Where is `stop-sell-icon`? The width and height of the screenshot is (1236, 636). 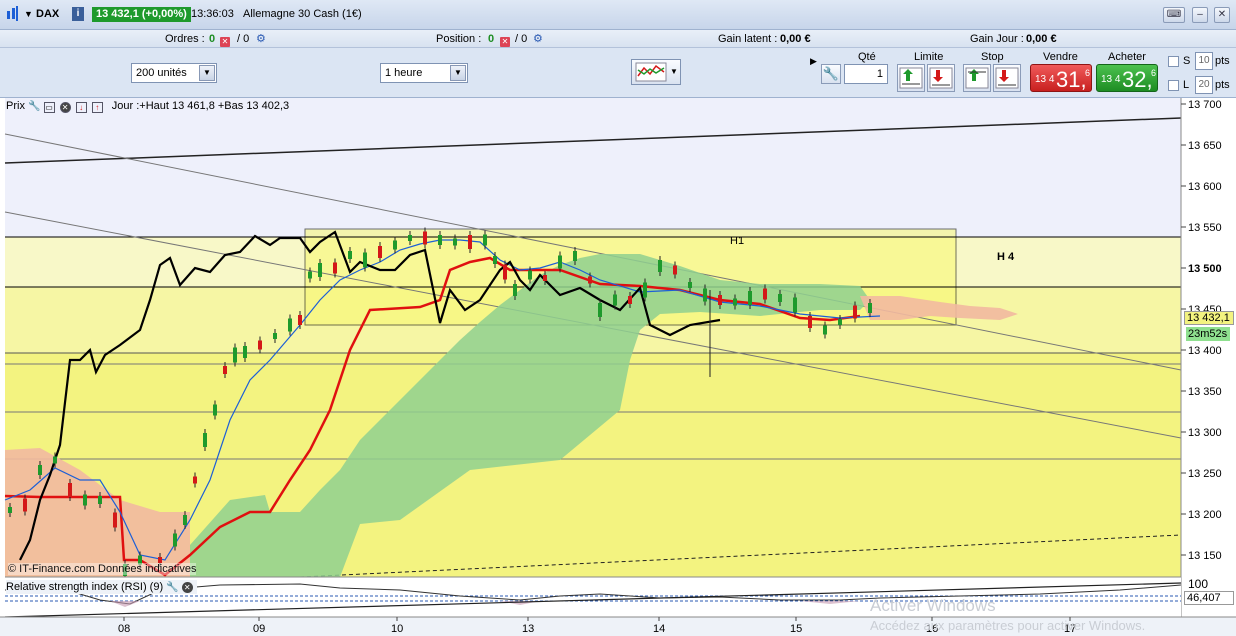 stop-sell-icon is located at coordinates (1007, 78).